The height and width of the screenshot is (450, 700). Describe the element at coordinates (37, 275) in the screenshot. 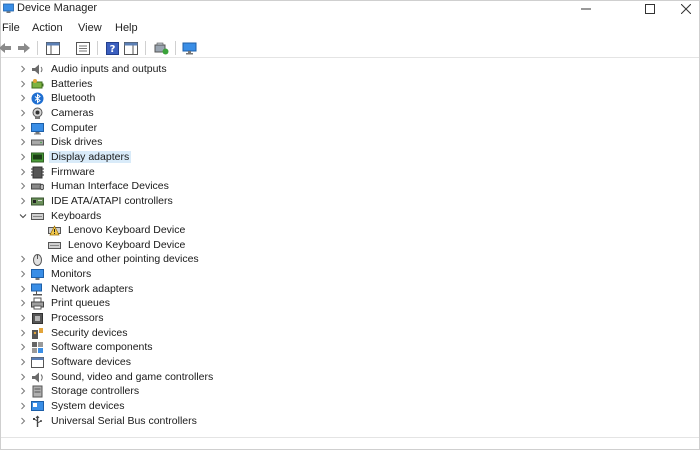

I see `monitor-icon` at that location.